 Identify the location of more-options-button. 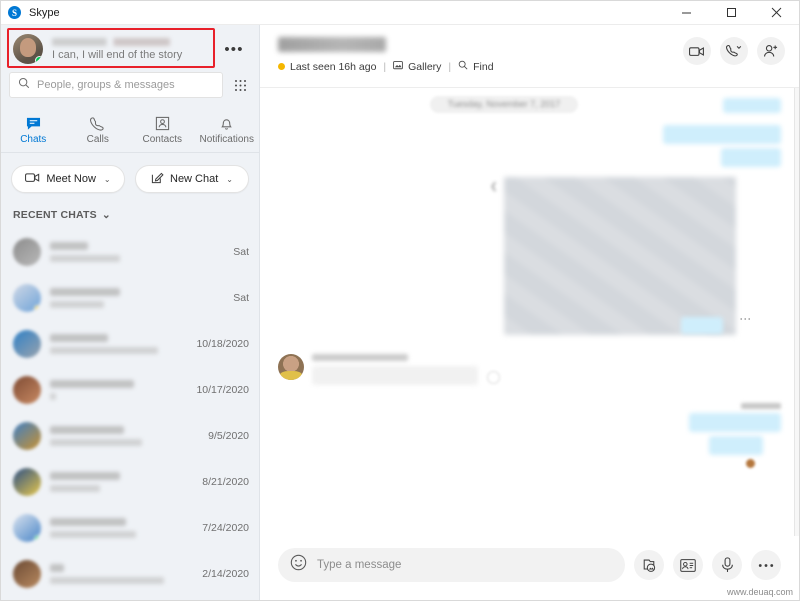
(766, 565).